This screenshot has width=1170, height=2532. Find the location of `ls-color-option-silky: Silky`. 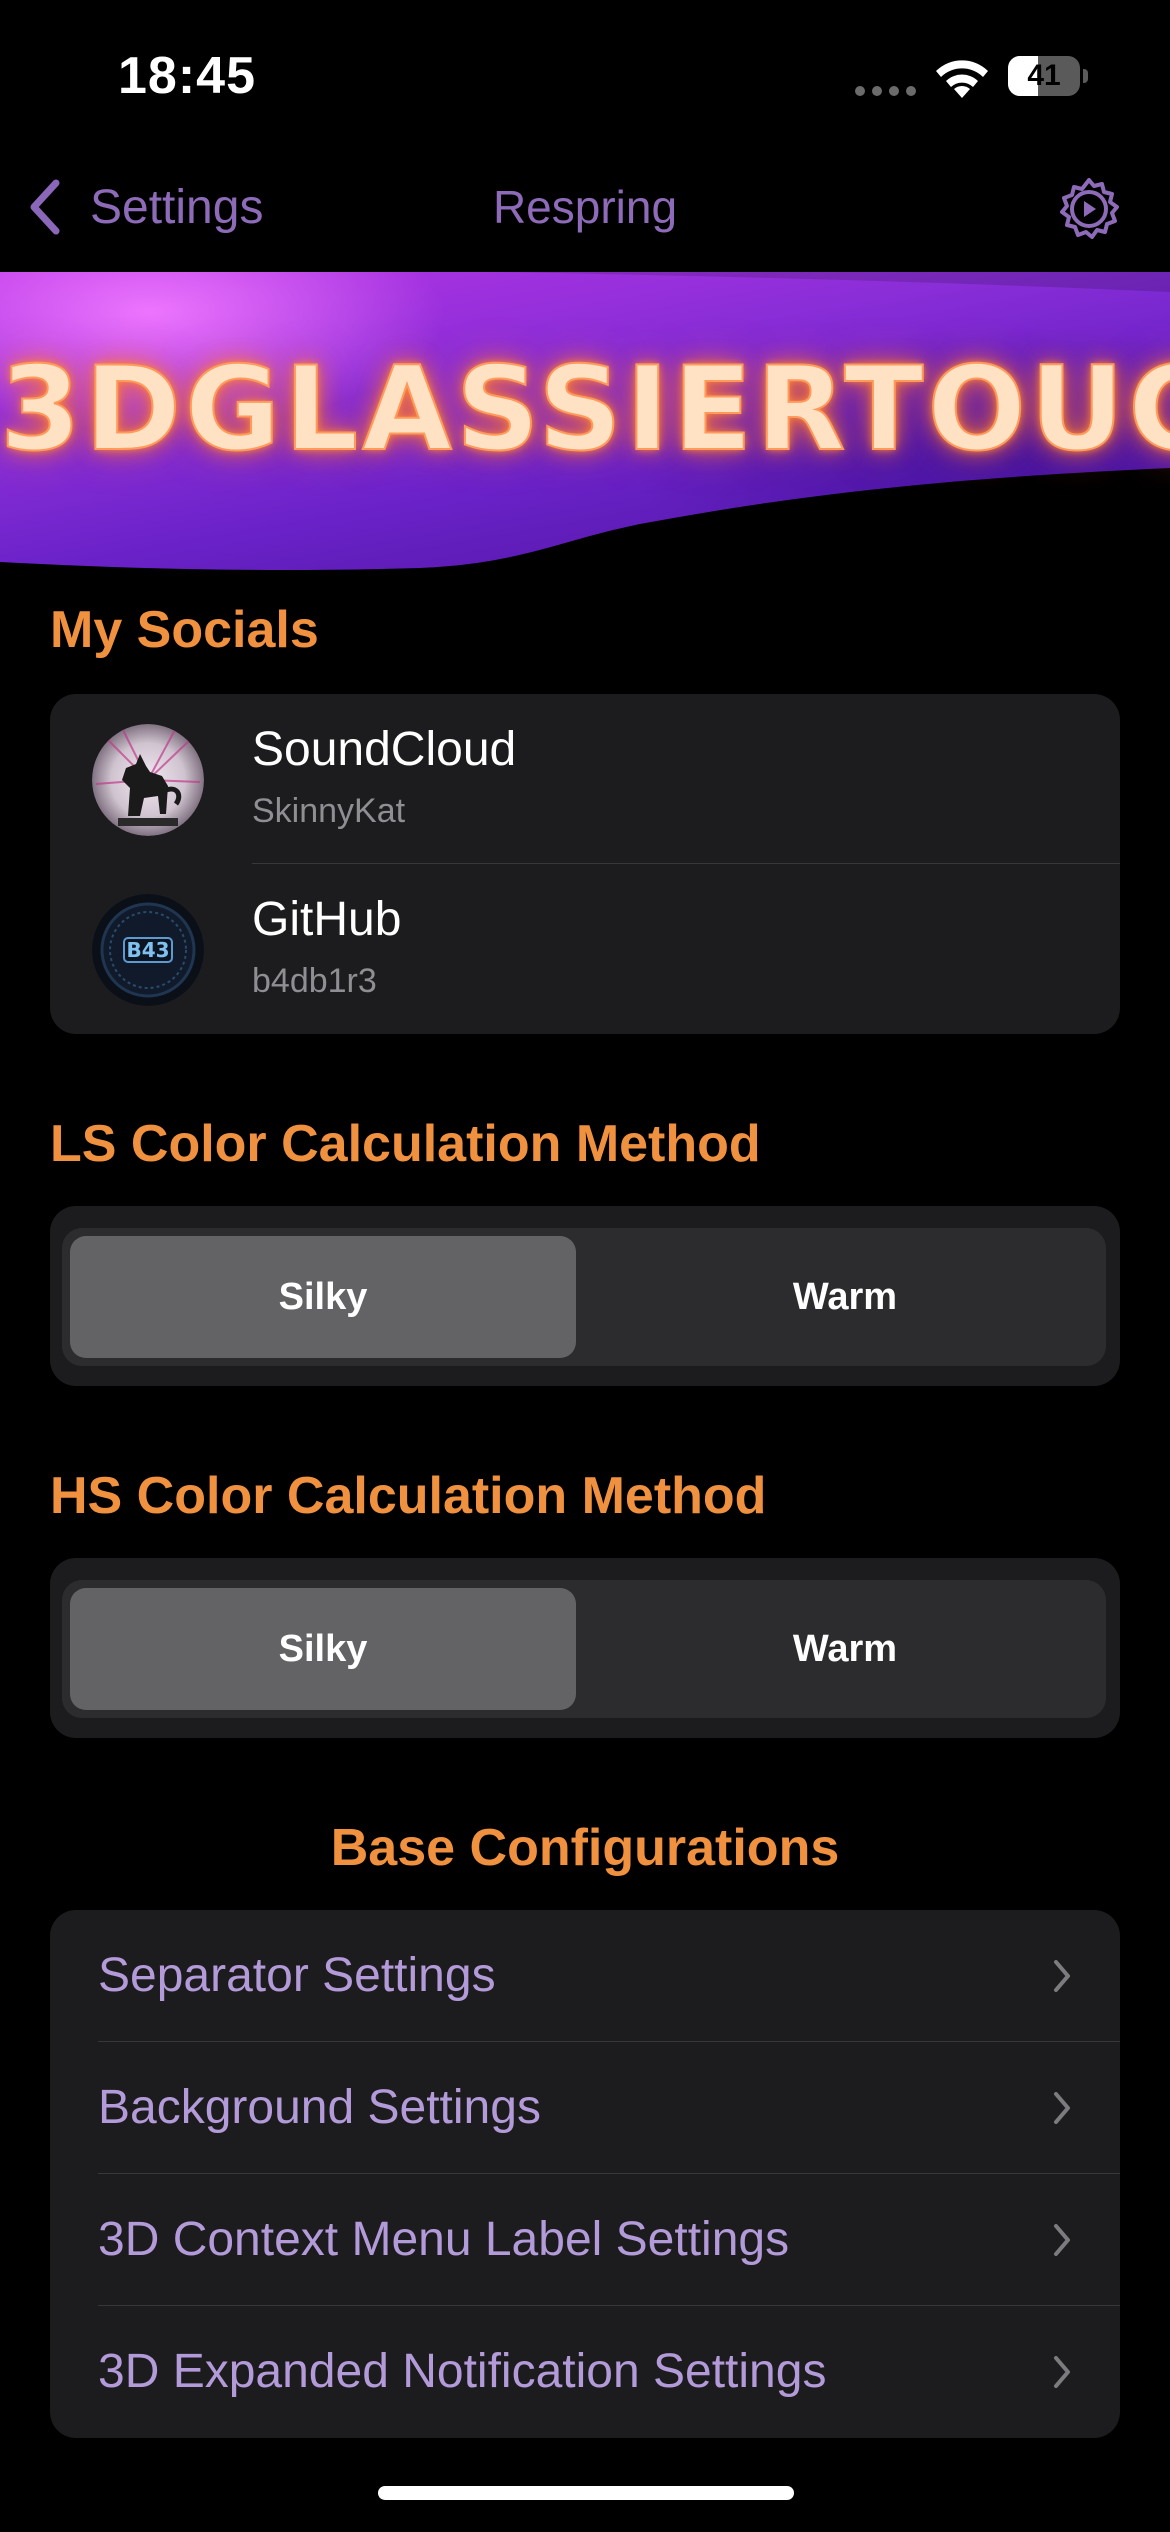

ls-color-option-silky: Silky is located at coordinates (323, 1297).